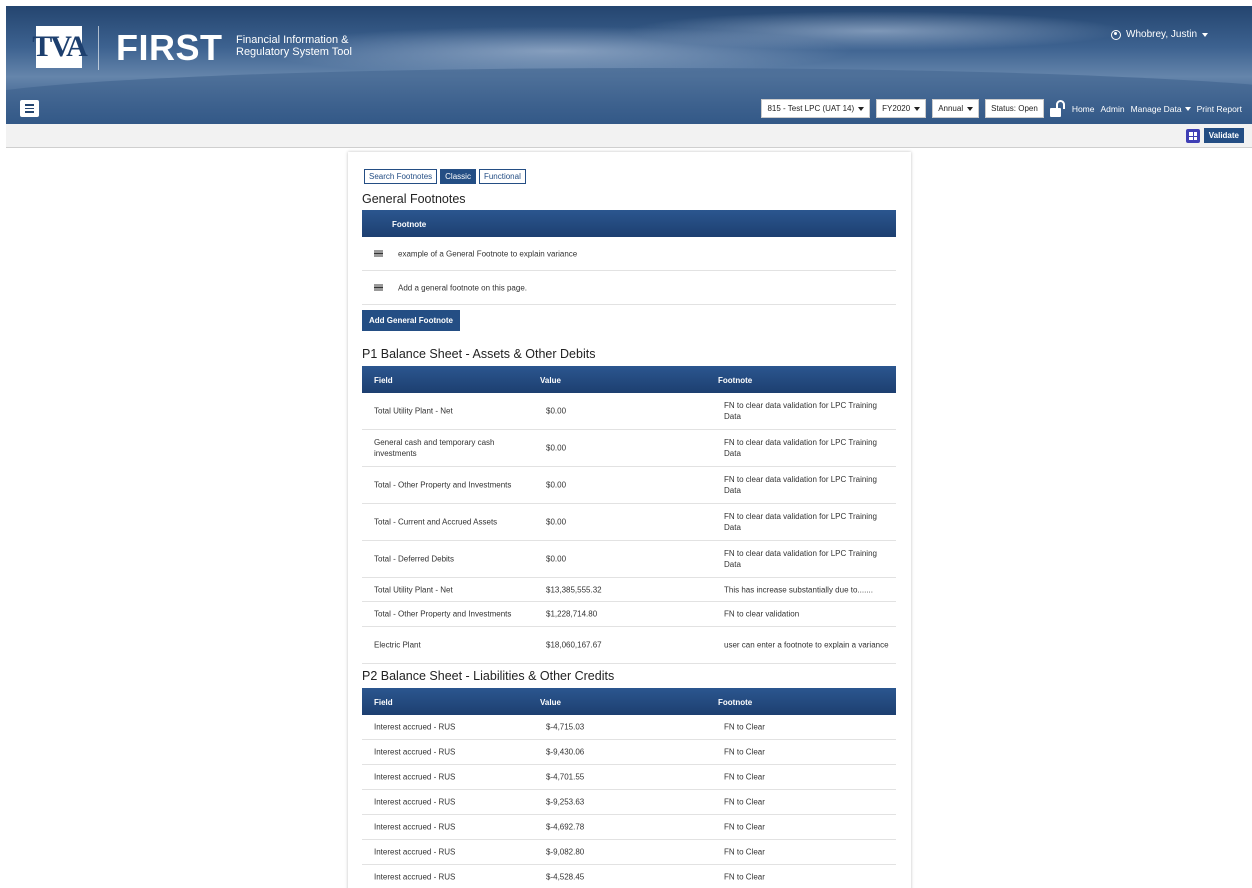  Describe the element at coordinates (574, 589) in the screenshot. I see `value-cell: $13,385,555.32` at that location.